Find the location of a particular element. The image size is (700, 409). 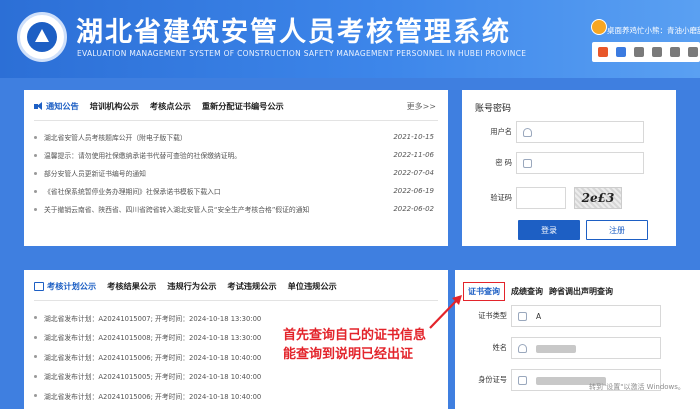

cert-type-row: 证书类型 A is located at coordinates (558, 316).